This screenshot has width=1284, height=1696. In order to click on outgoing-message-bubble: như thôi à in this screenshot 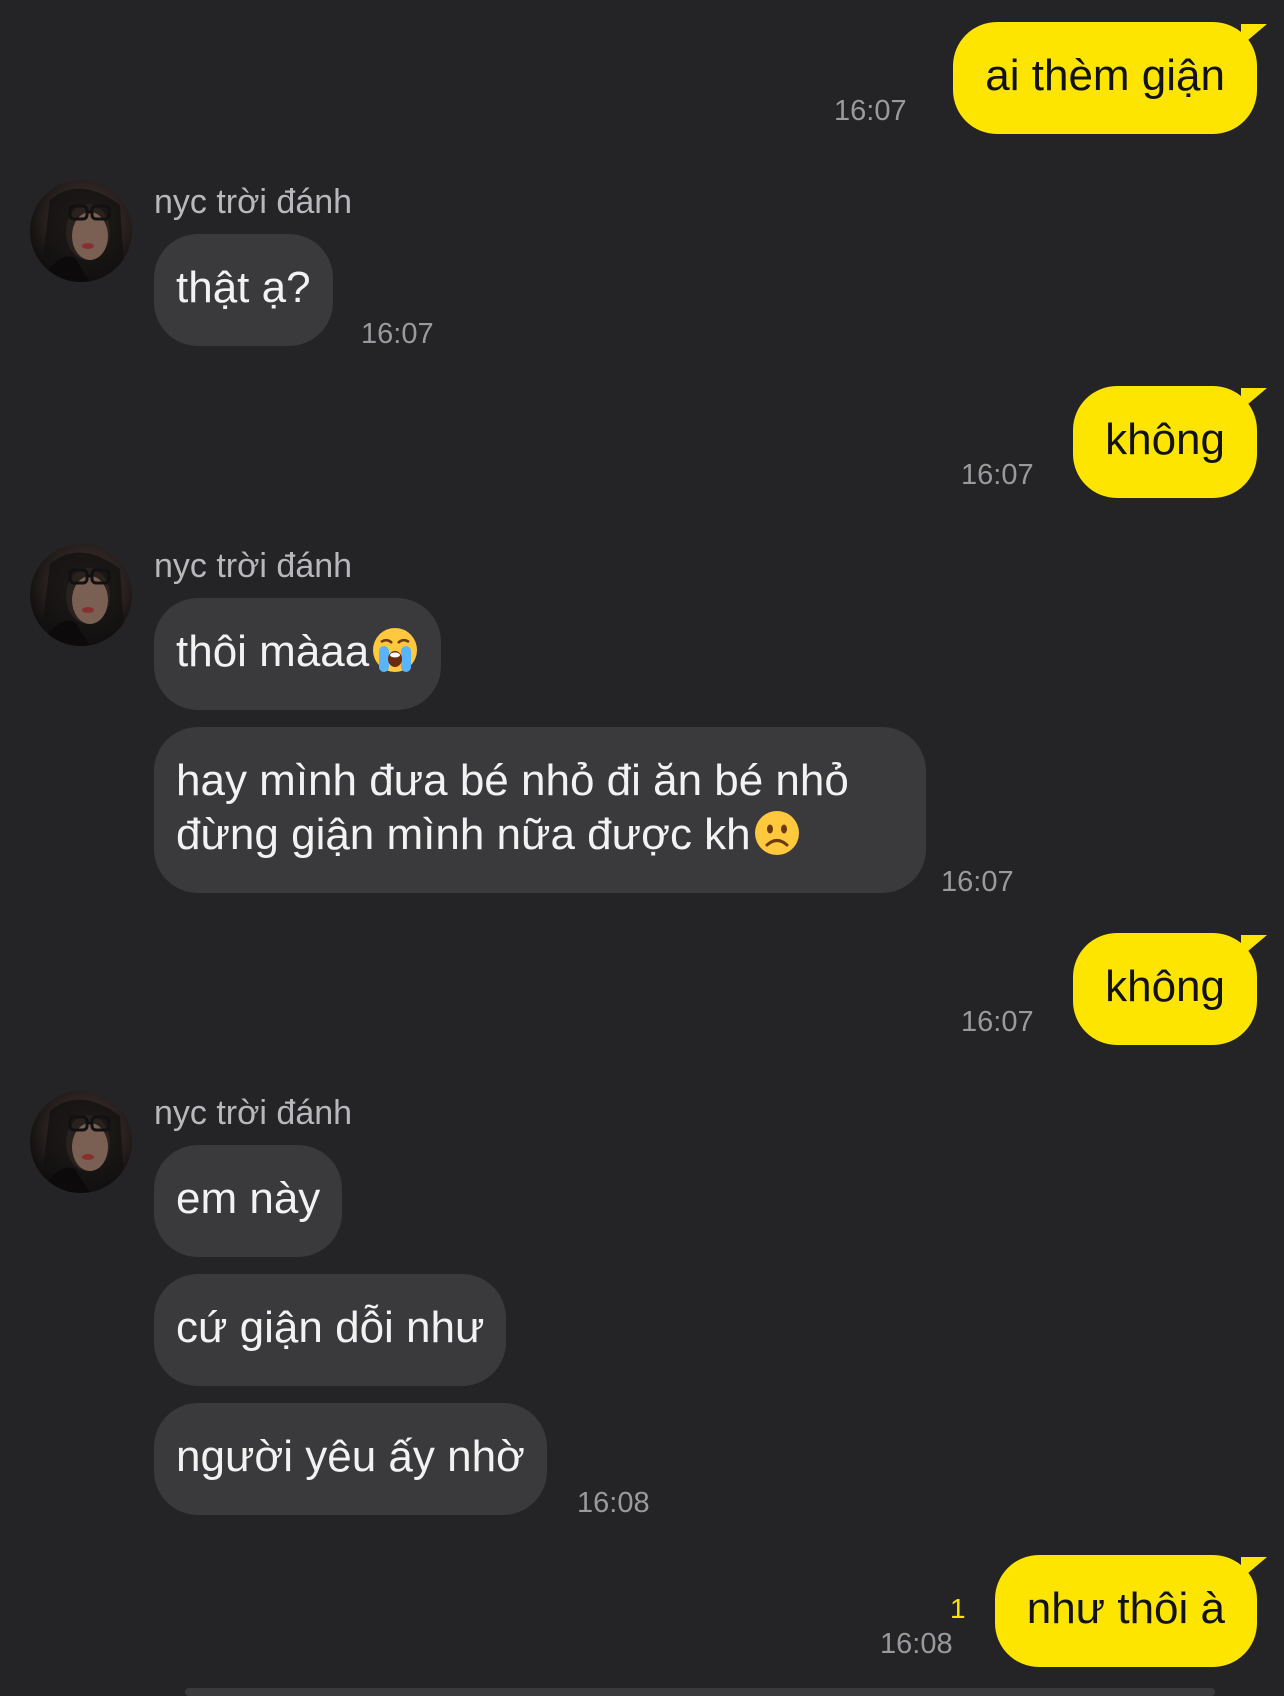, I will do `click(1125, 1611)`.